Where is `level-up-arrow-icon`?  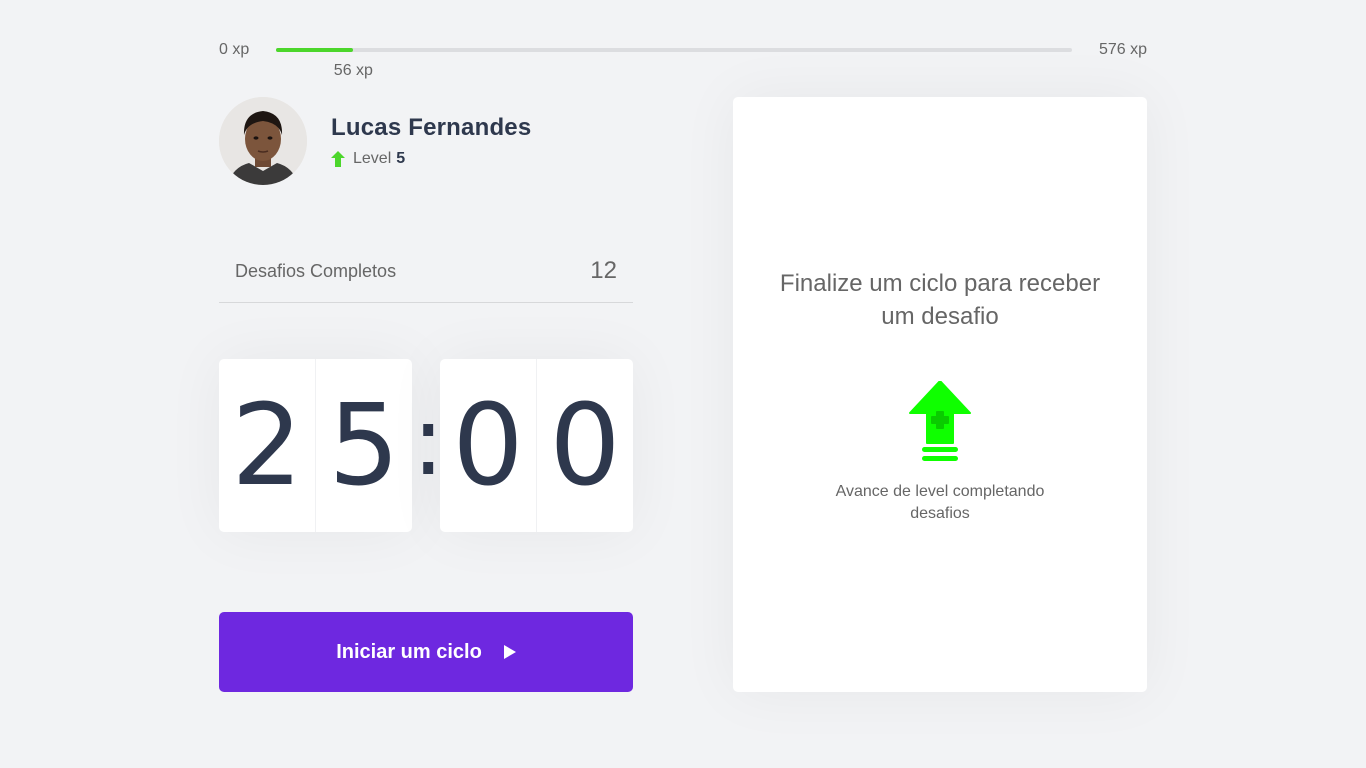
level-up-arrow-icon is located at coordinates (338, 159).